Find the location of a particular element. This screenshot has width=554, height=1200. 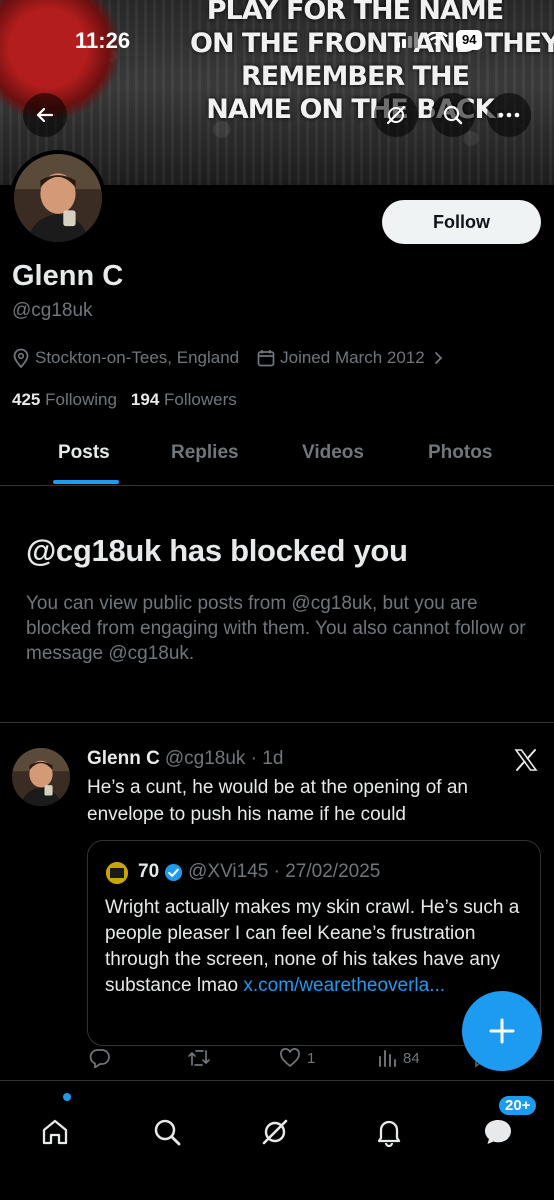

repost-button is located at coordinates (199, 1058).